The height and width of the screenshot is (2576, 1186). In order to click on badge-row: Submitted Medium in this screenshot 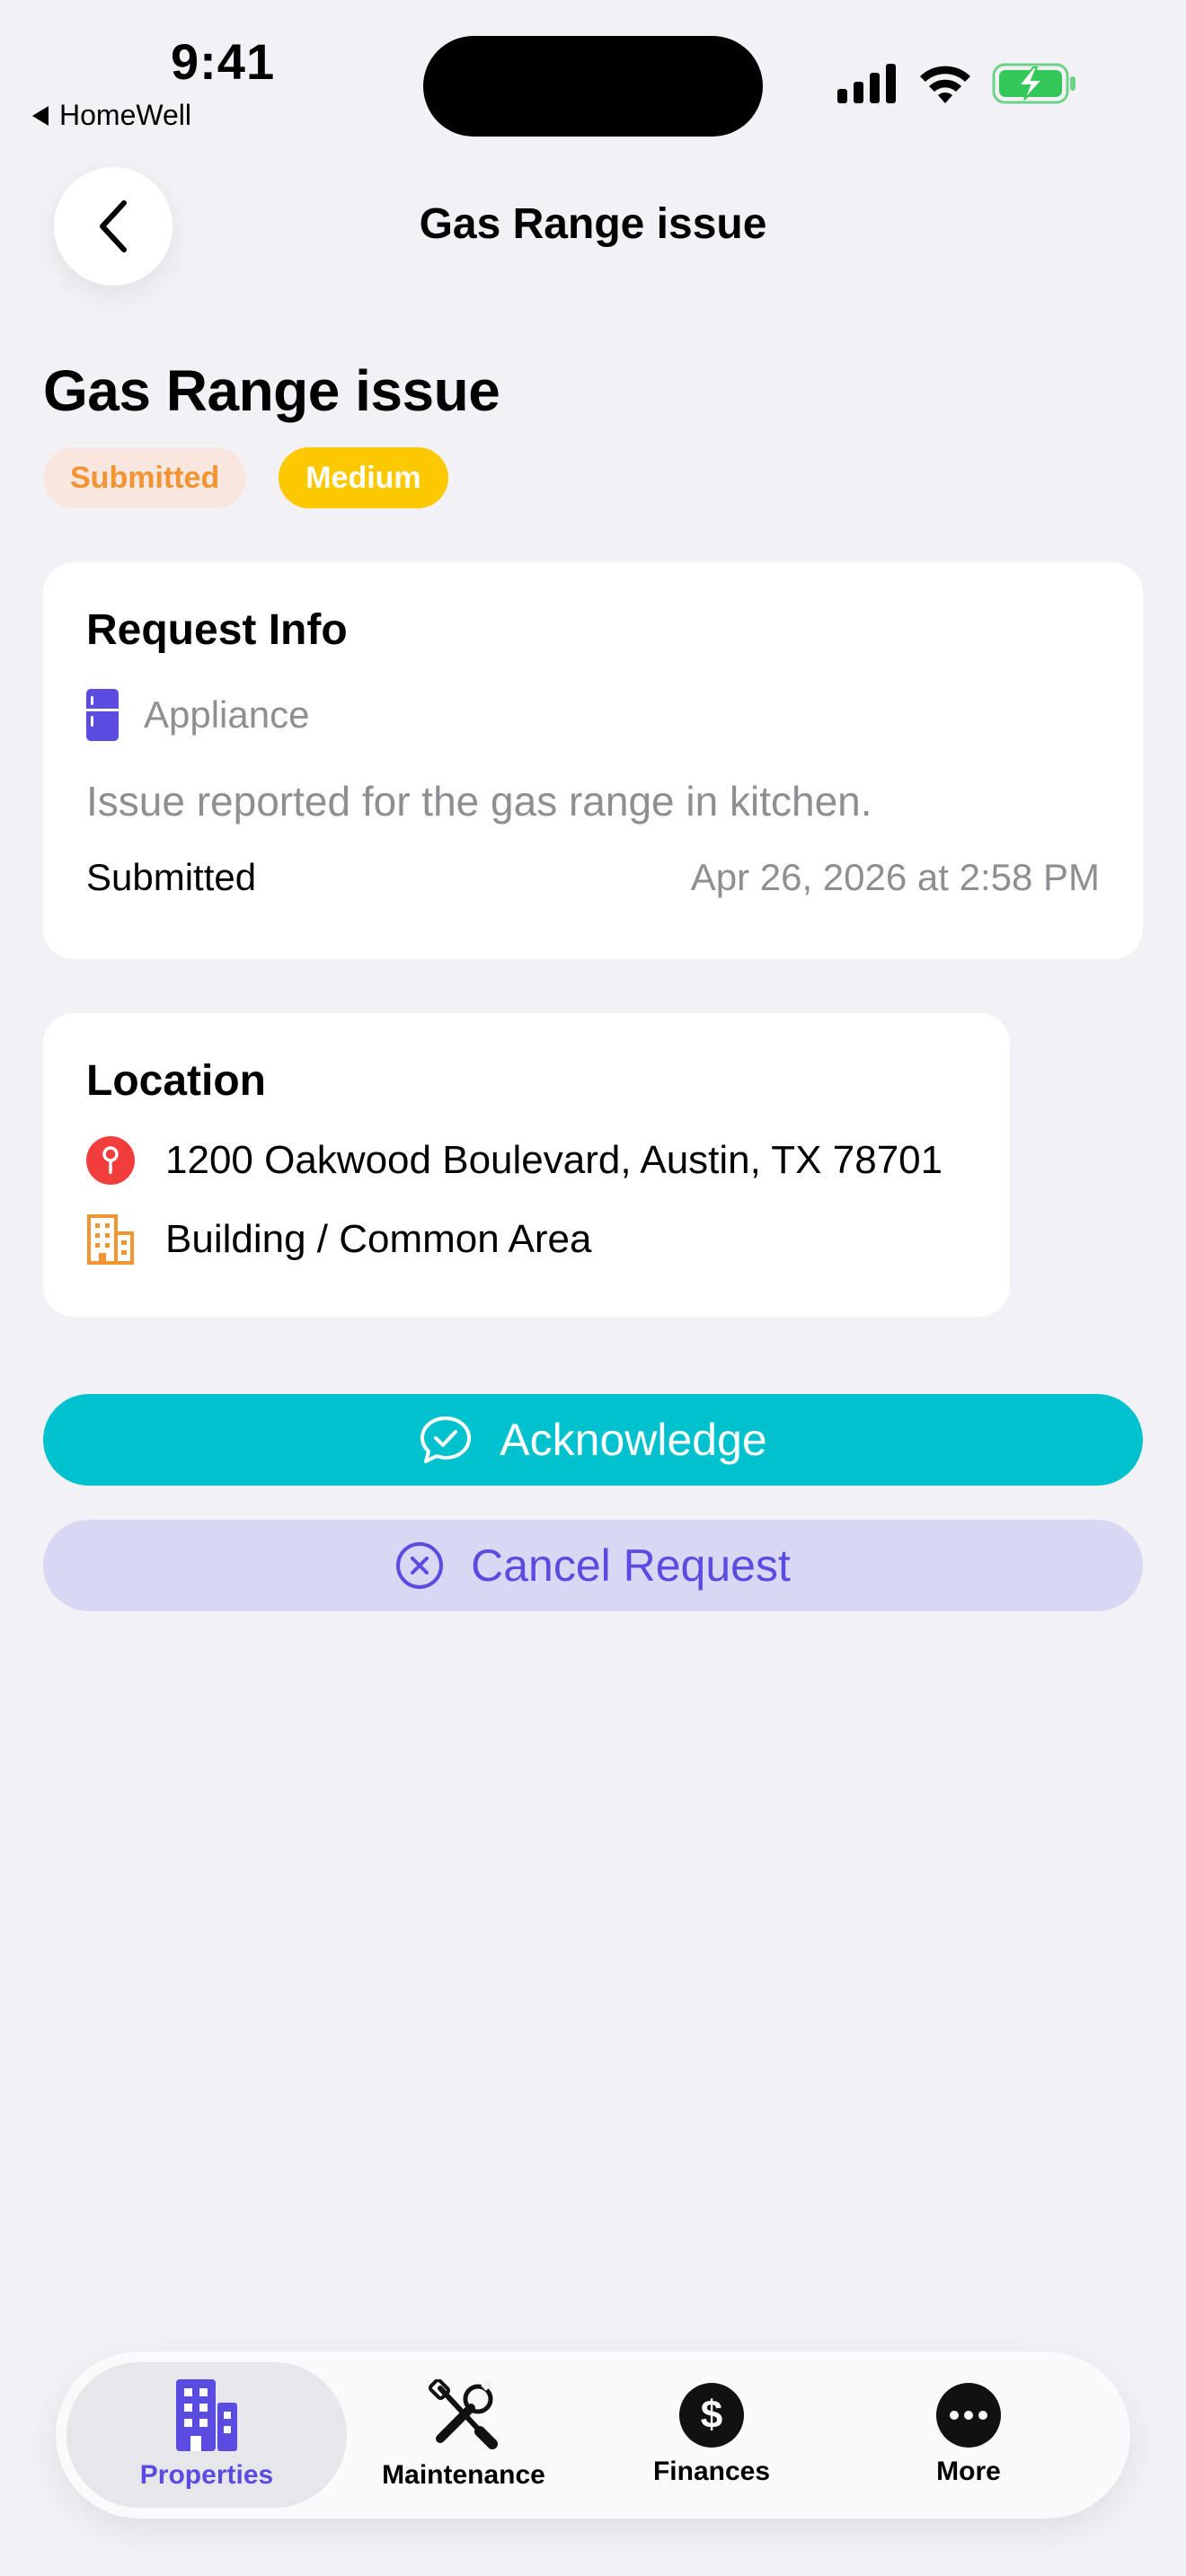, I will do `click(245, 477)`.